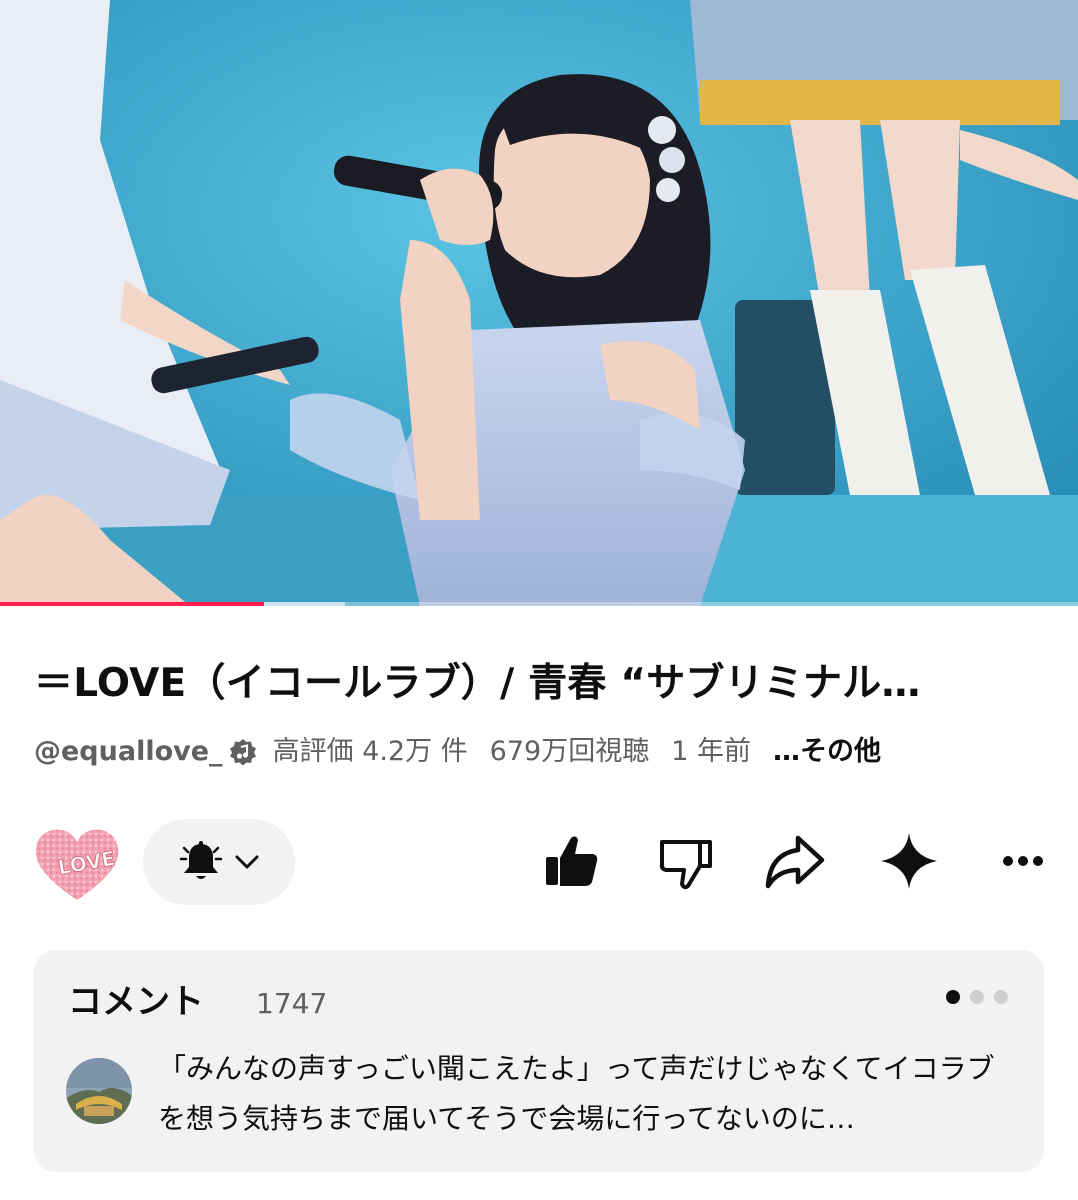 The image size is (1078, 1200). Describe the element at coordinates (827, 752) in the screenshot. I see `more-description-link: …その他` at that location.